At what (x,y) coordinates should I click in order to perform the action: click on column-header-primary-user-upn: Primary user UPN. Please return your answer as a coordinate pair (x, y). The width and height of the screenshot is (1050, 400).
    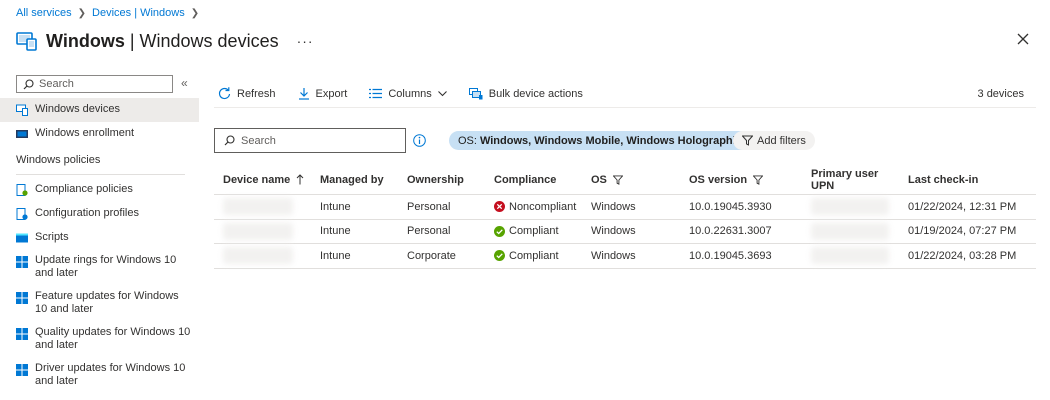
    Looking at the image, I should click on (850, 179).